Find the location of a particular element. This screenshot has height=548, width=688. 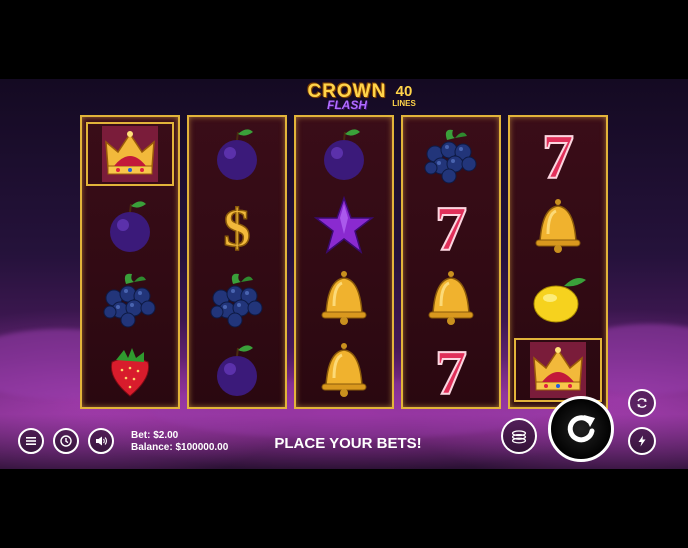

menu-icon is located at coordinates (31, 441).